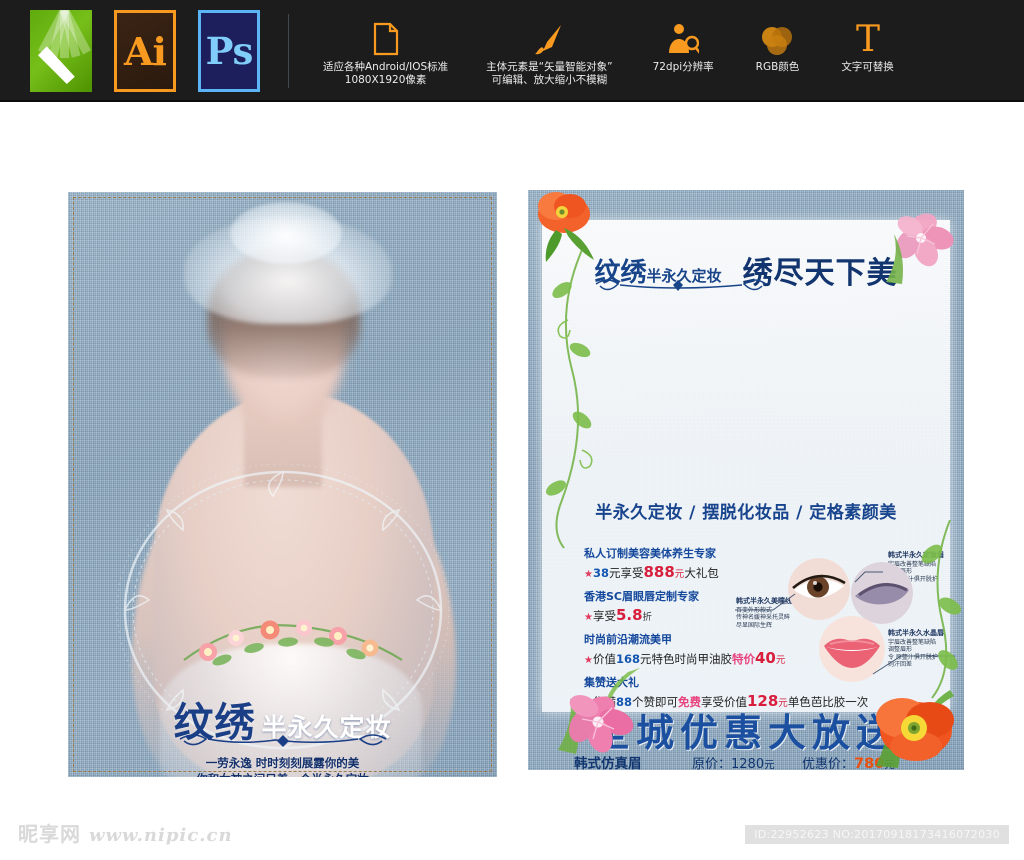 This screenshot has height=860, width=1024. Describe the element at coordinates (877, 834) in the screenshot. I see `image-id-badge: ID:22952623 NO:20170918173416072030` at that location.